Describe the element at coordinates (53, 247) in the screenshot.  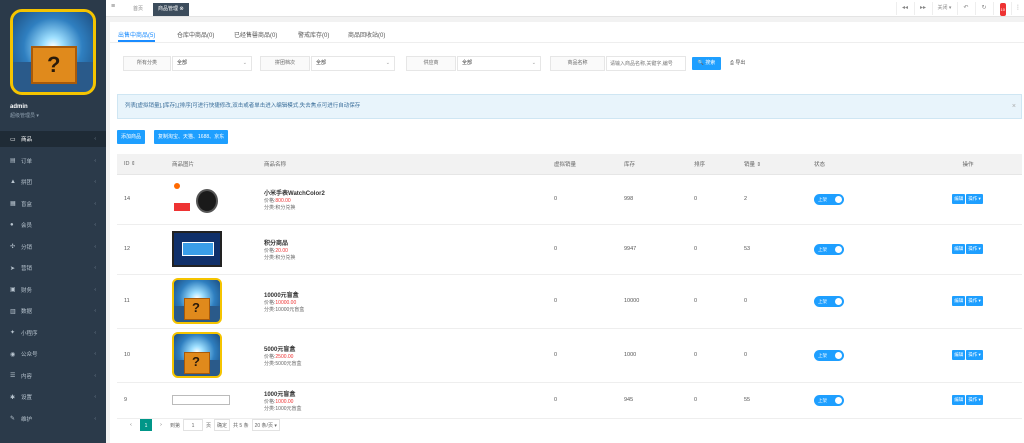
I see `sidebar-item-5: ✣ 分销 ‹` at that location.